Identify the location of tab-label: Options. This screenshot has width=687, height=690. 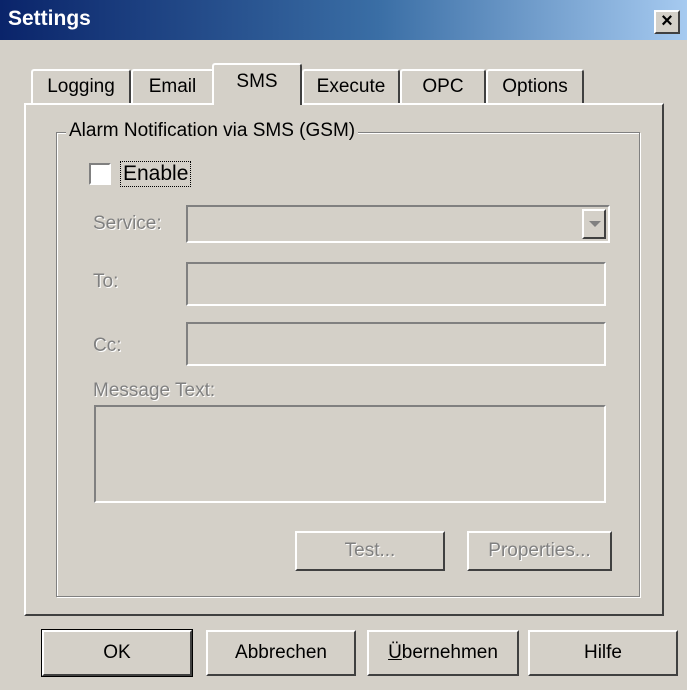
(535, 86).